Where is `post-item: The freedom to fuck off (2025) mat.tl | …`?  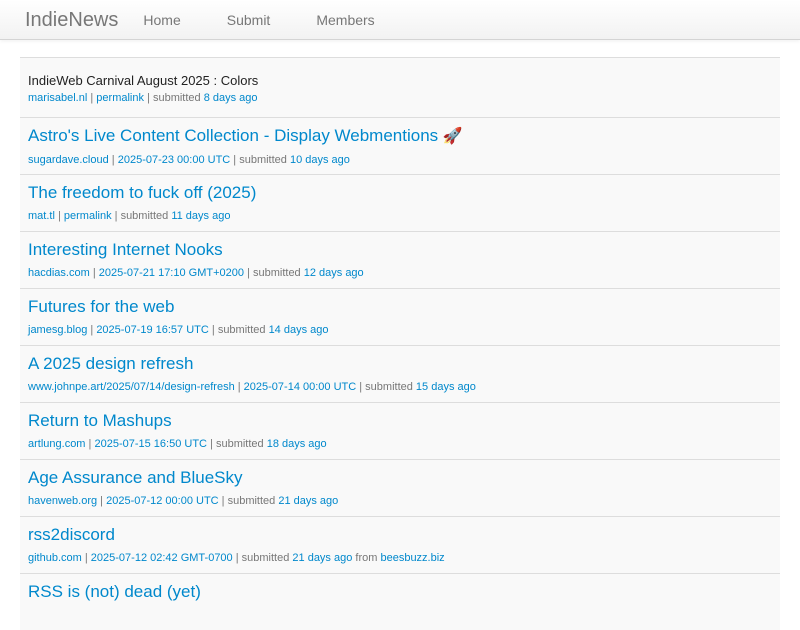
post-item: The freedom to fuck off (2025) mat.tl | … is located at coordinates (400, 202).